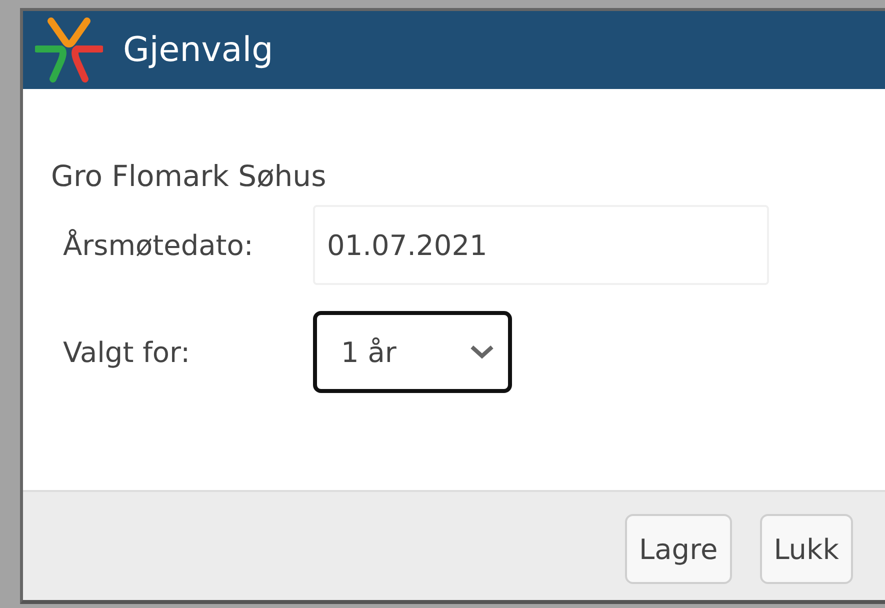 Image resolution: width=885 pixels, height=608 pixels. I want to click on field-label: Årsmøtedato:, so click(158, 245).